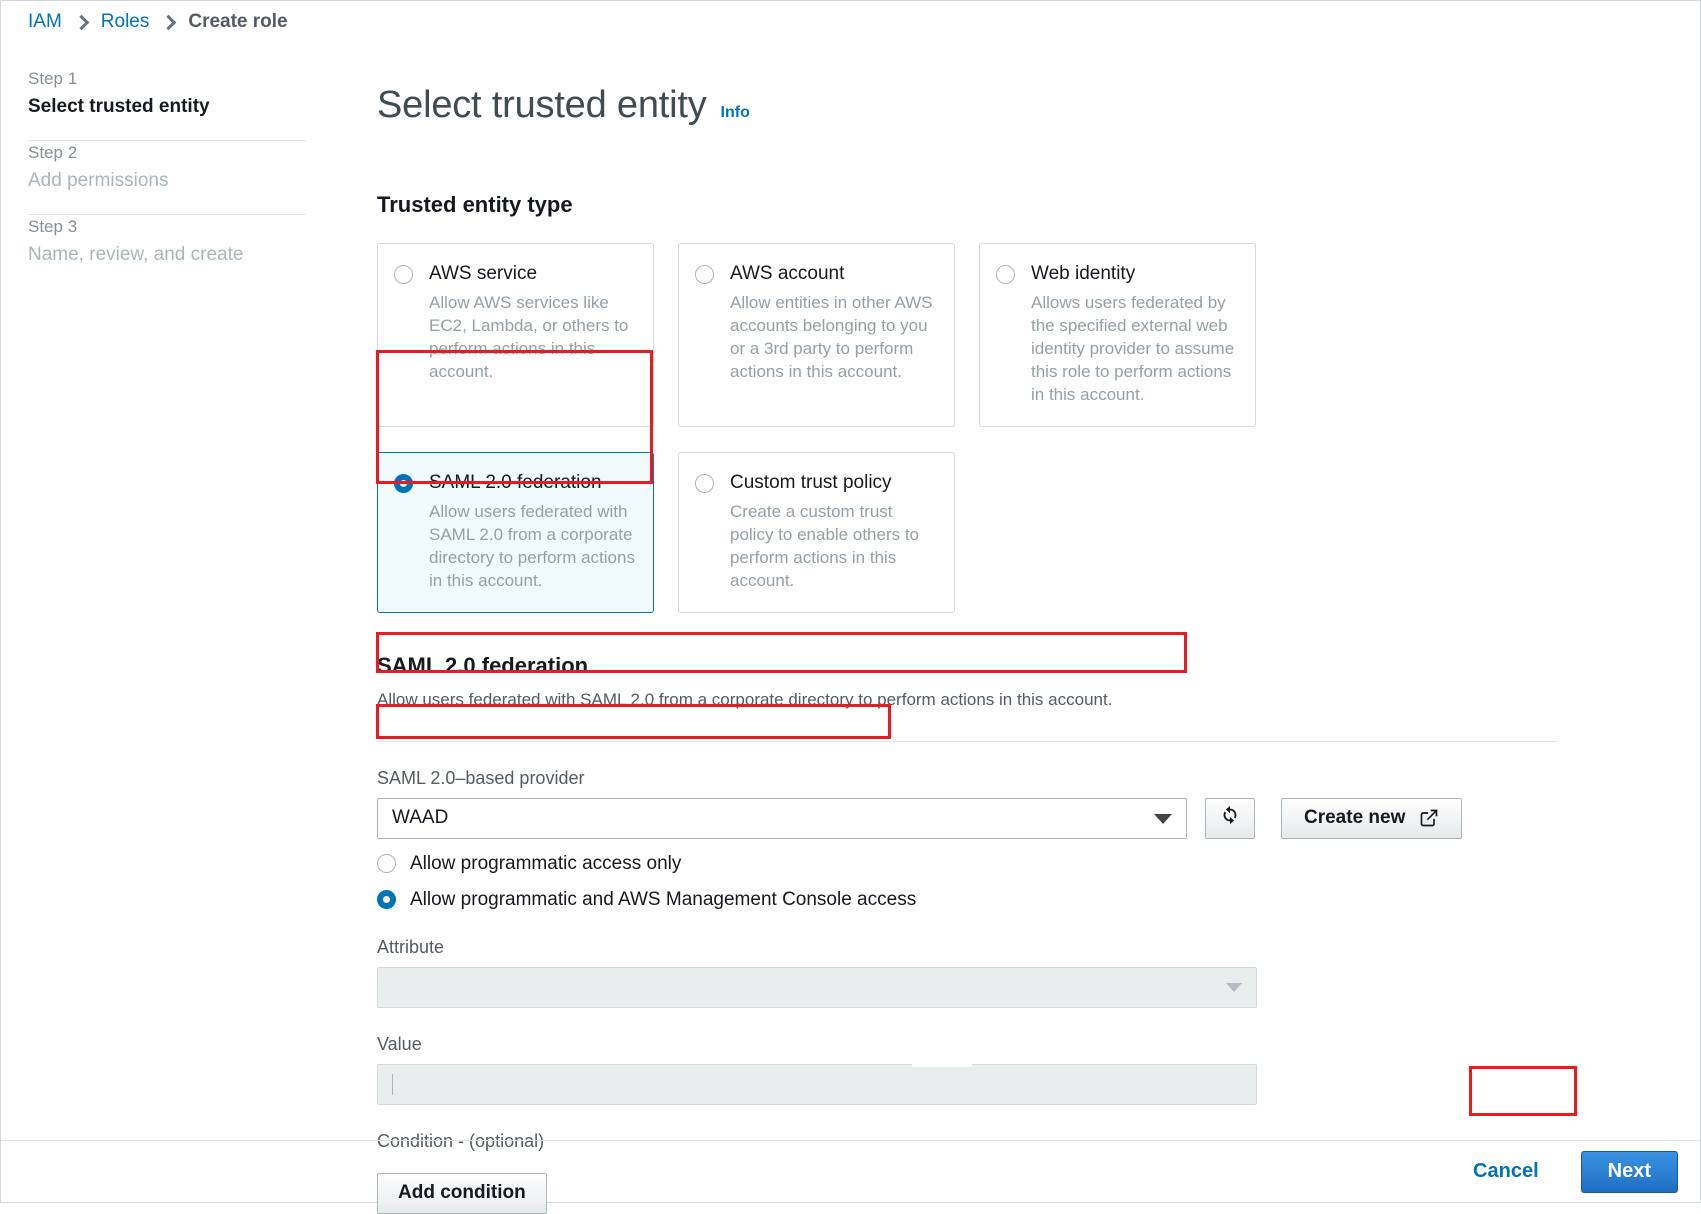  What do you see at coordinates (483, 273) in the screenshot?
I see `tile-aws-service-title: AWS service` at bounding box center [483, 273].